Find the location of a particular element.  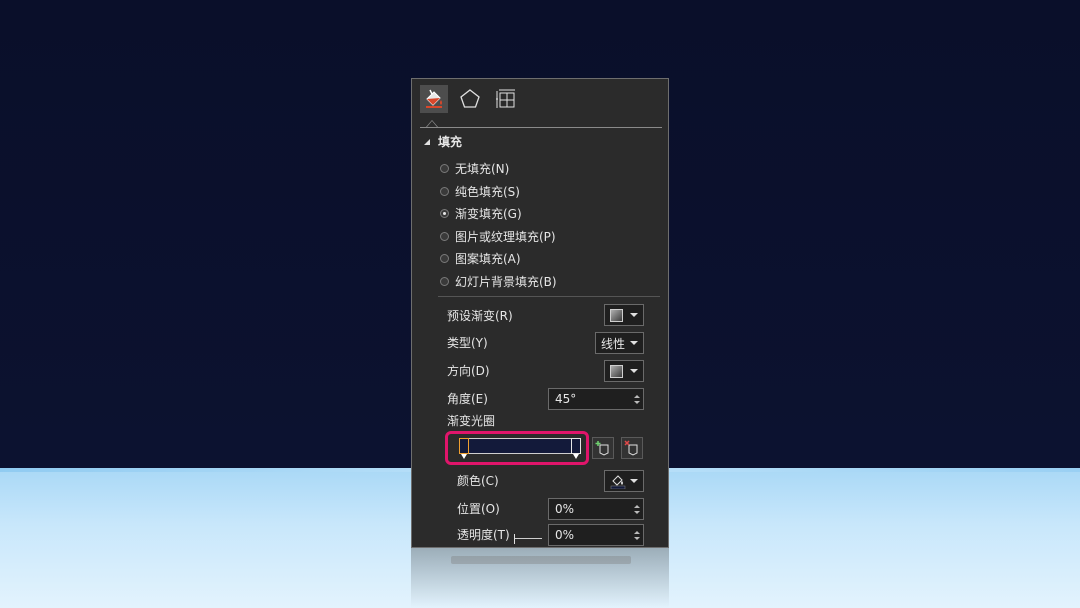

angle-spinner is located at coordinates (596, 399).